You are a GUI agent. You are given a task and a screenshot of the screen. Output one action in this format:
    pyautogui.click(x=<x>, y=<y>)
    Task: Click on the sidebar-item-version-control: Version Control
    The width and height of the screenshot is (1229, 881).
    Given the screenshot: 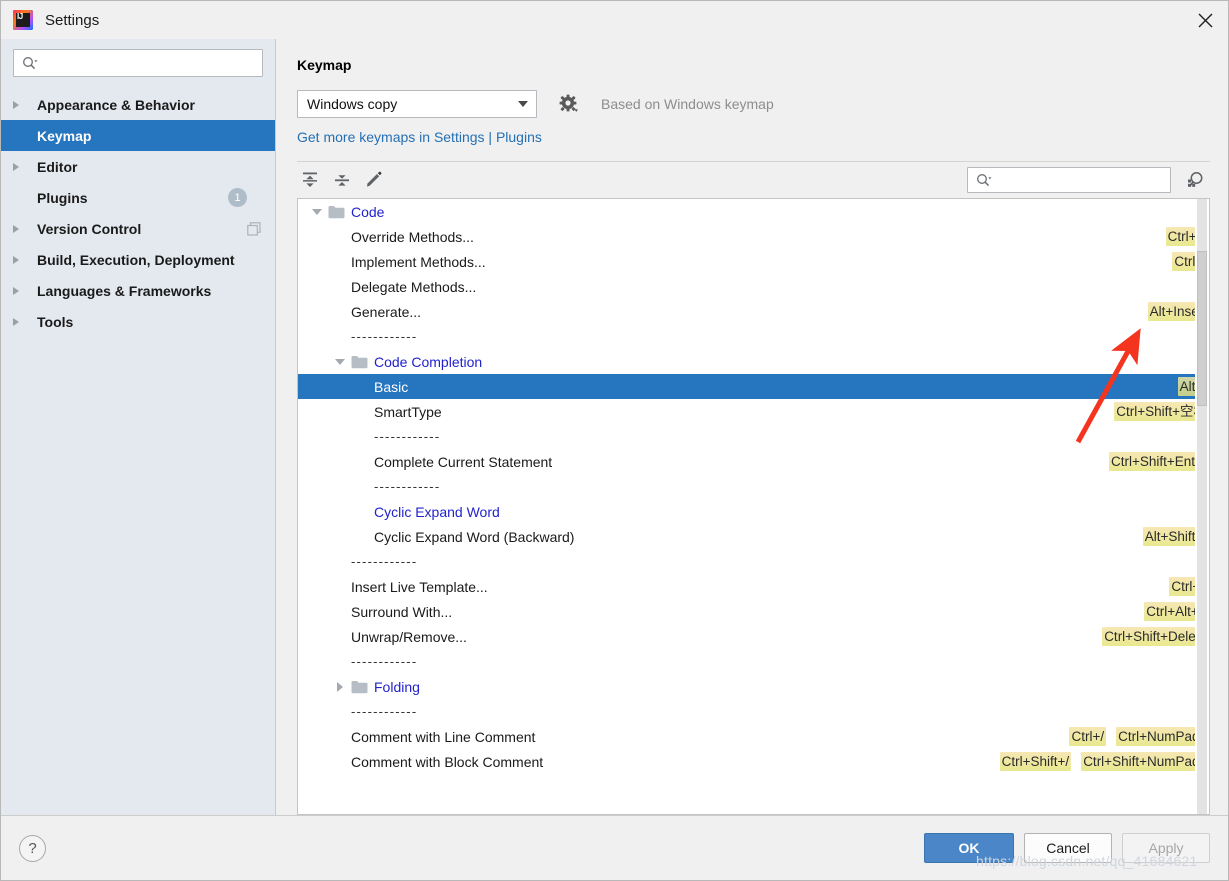 What is the action you would take?
    pyautogui.click(x=138, y=228)
    